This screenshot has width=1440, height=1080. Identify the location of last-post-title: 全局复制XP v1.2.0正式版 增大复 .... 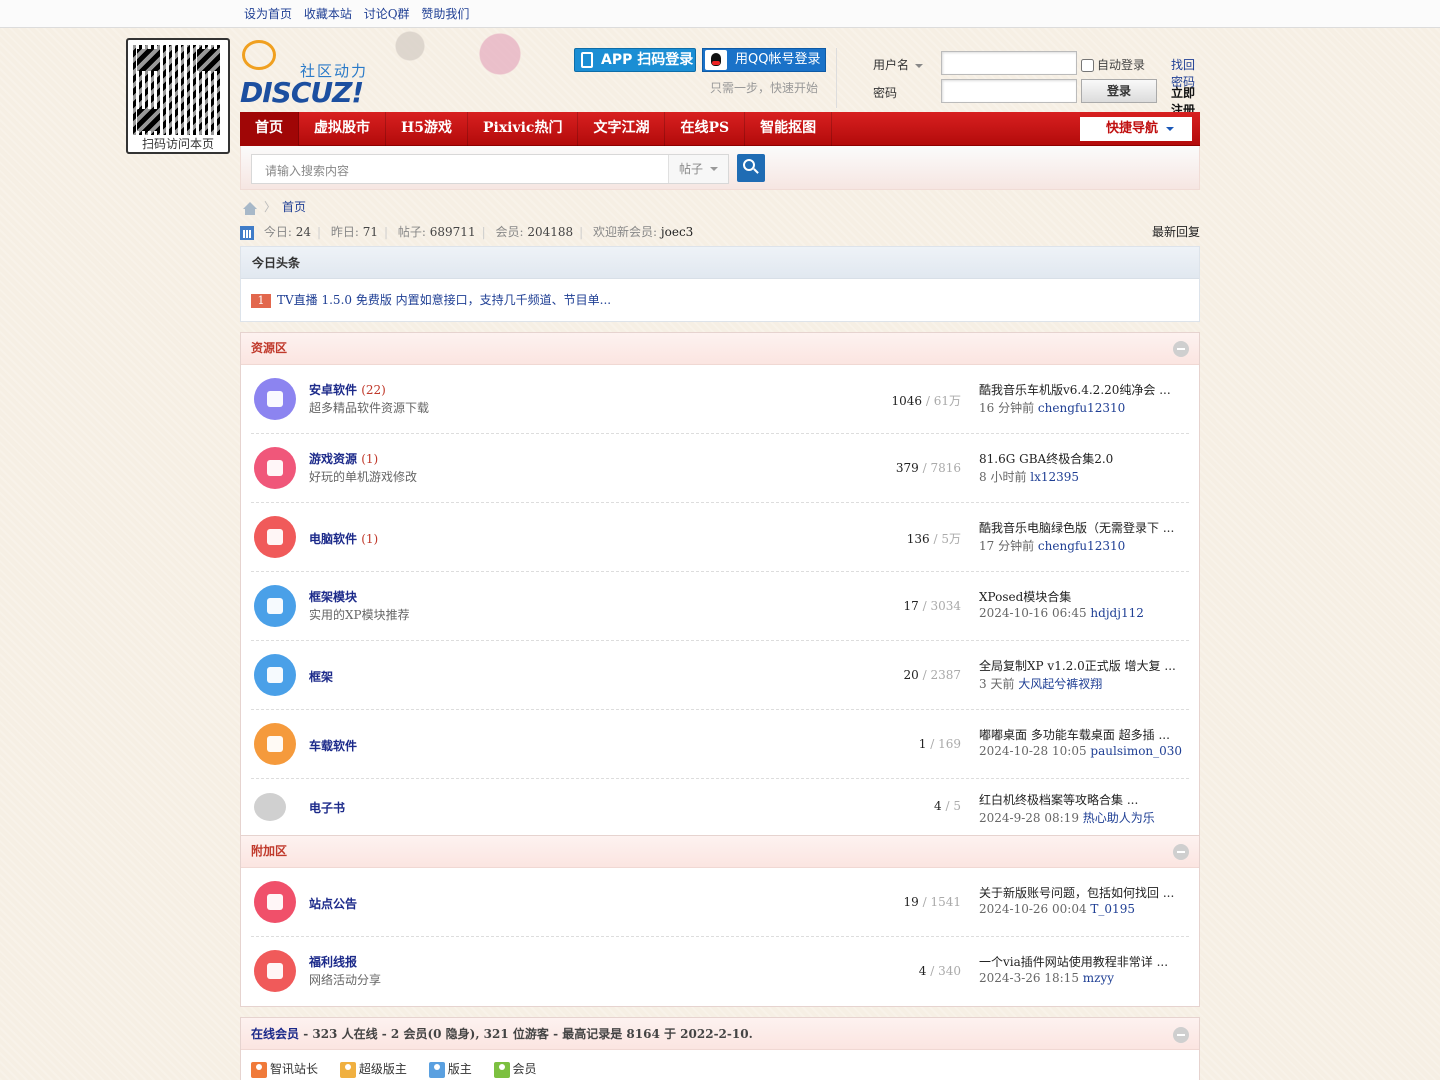
(1077, 665).